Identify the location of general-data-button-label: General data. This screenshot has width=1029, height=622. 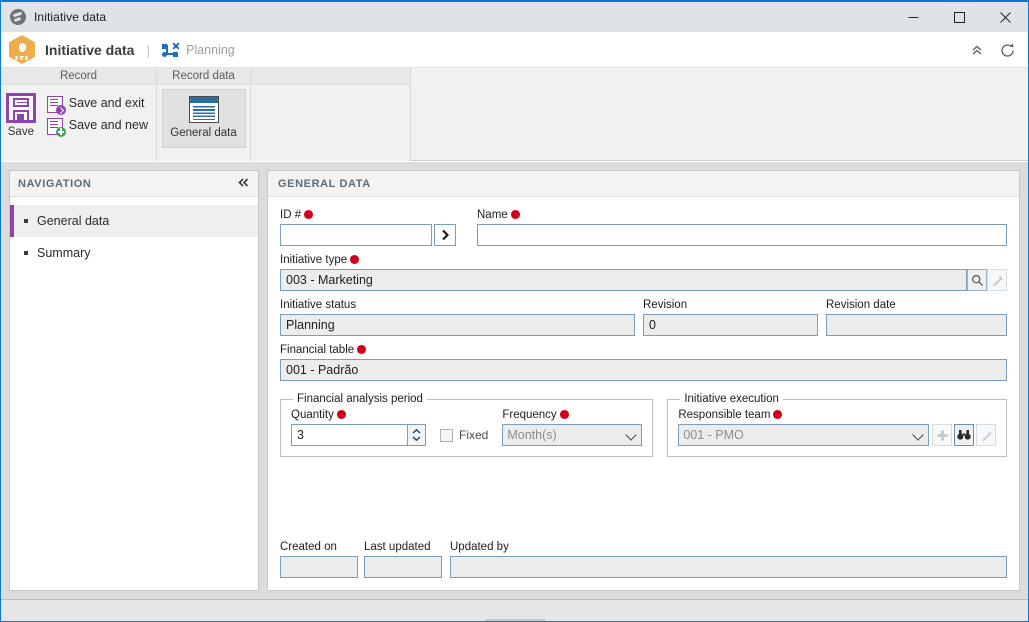
(203, 133).